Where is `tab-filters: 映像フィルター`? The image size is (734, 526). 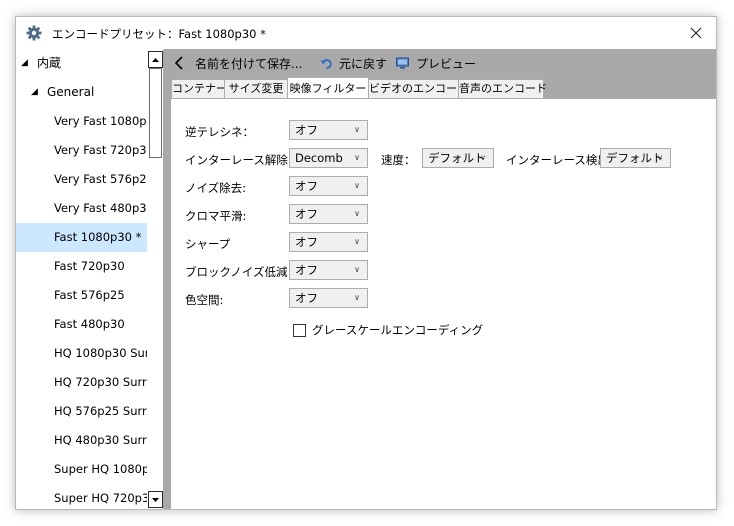
tab-filters: 映像フィルター is located at coordinates (328, 88).